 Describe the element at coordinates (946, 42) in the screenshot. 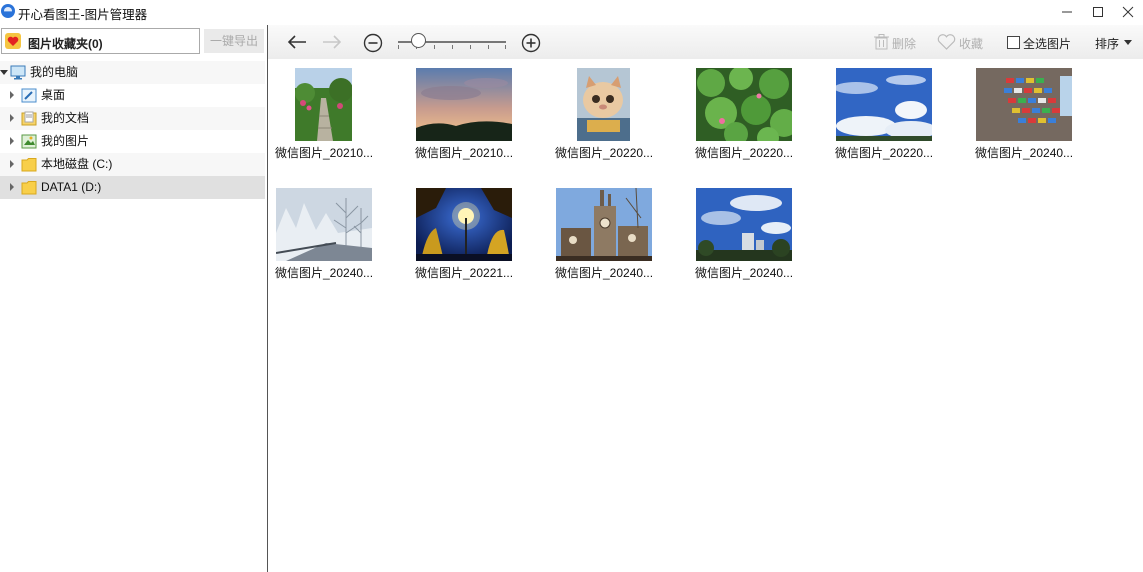

I see `heart-outline-icon` at that location.